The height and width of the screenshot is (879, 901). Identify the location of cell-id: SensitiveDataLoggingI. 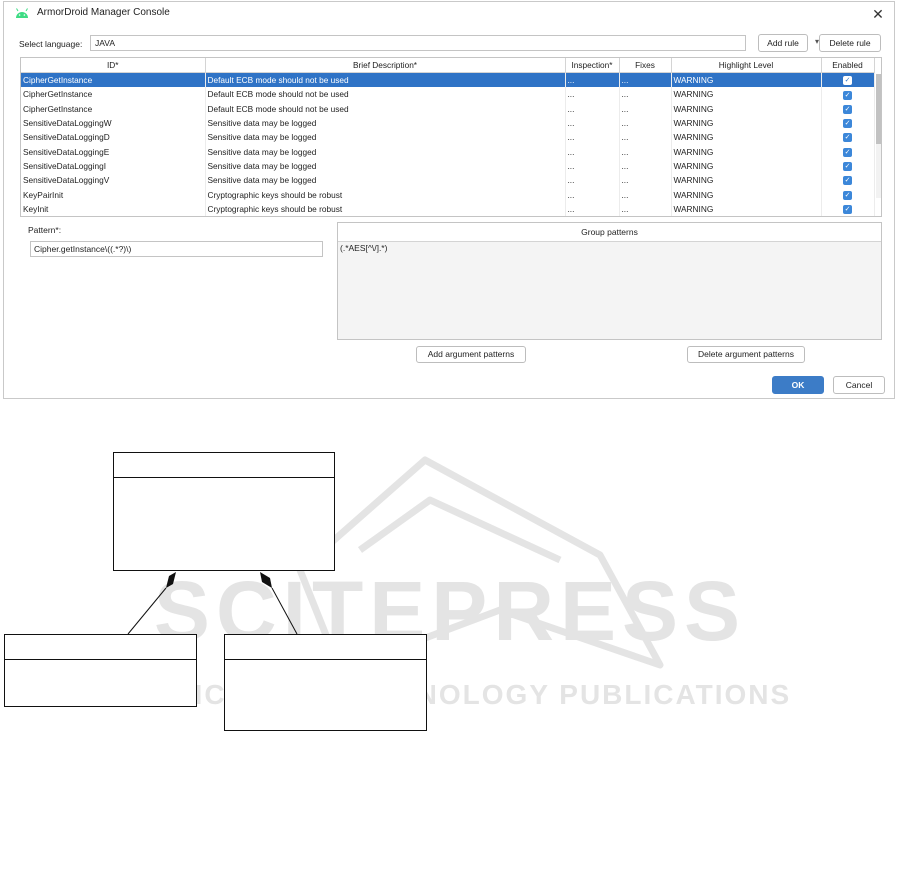
(113, 166).